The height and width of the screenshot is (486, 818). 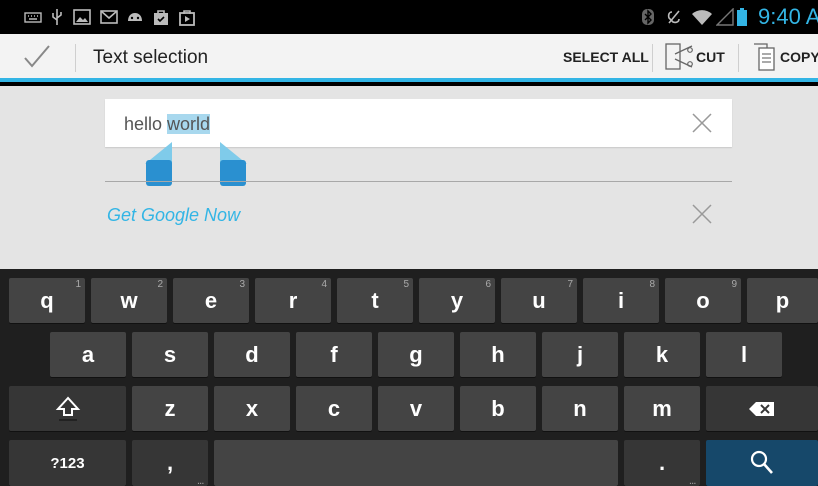 What do you see at coordinates (33, 17) in the screenshot?
I see `keyboard-icon` at bounding box center [33, 17].